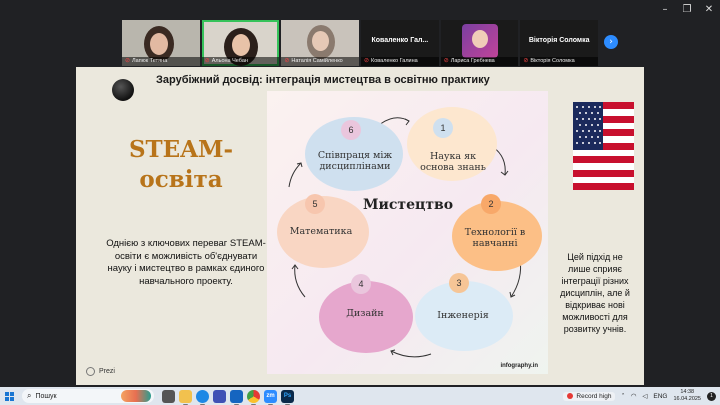 This screenshot has width=720, height=405. What do you see at coordinates (687, 392) in the screenshot?
I see `clock-time: 14:38` at bounding box center [687, 392].